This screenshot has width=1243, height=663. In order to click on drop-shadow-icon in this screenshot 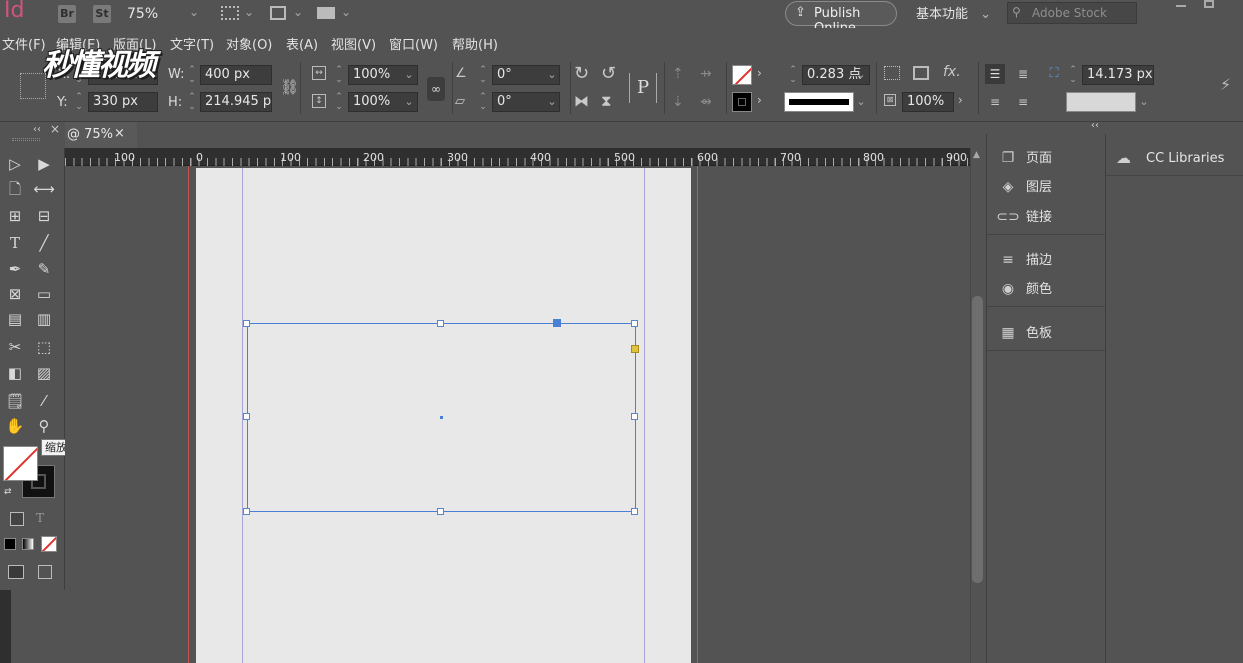, I will do `click(921, 73)`.